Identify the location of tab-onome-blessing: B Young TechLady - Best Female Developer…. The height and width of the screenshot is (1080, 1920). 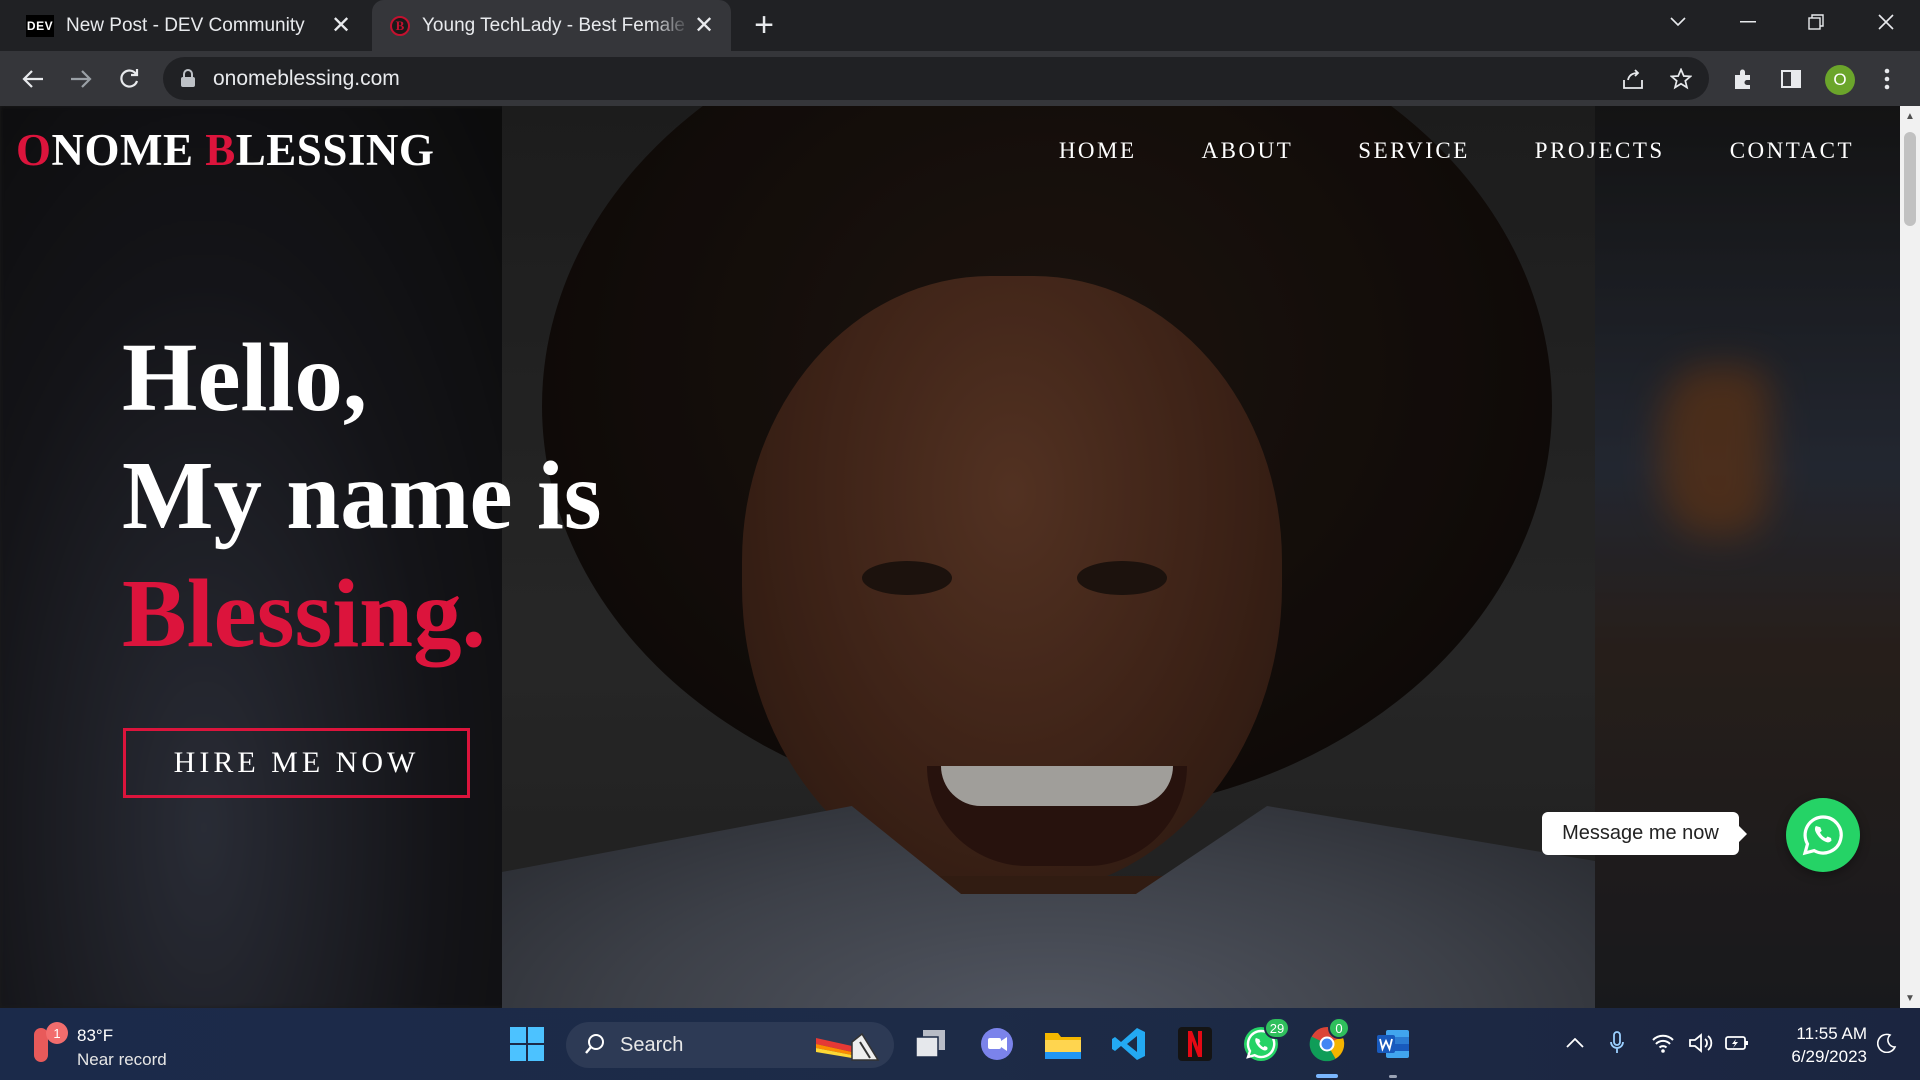
(551, 25).